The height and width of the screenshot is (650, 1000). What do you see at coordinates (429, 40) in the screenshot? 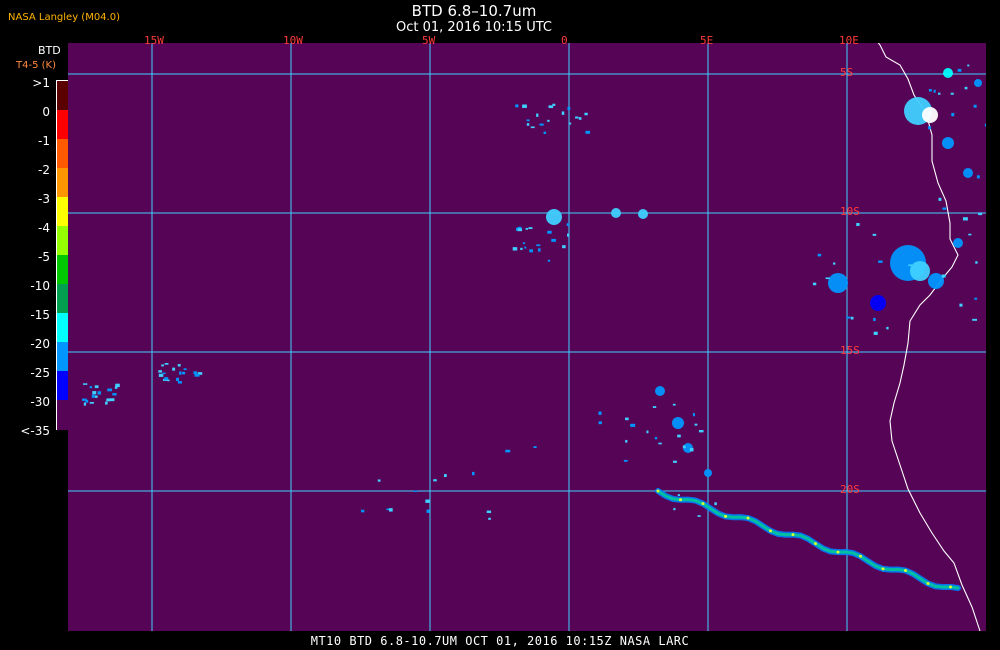
I see `longitude-label: 5W` at bounding box center [429, 40].